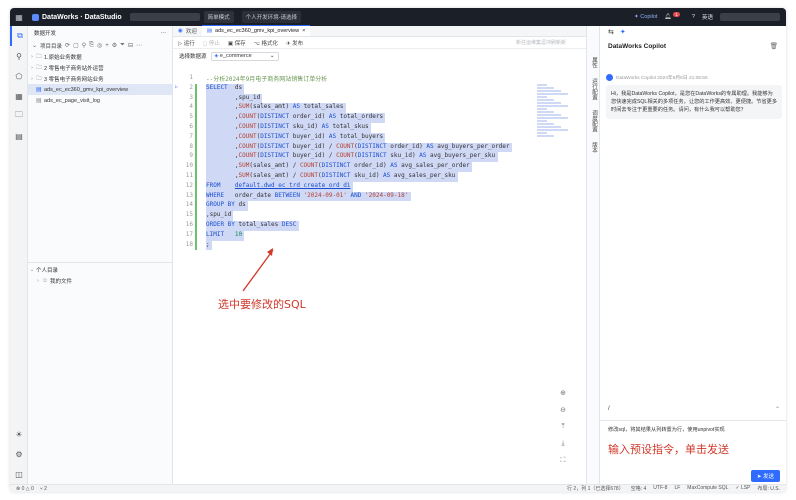 The image size is (796, 500). I want to click on indent-setting: 空格: 4, so click(639, 488).